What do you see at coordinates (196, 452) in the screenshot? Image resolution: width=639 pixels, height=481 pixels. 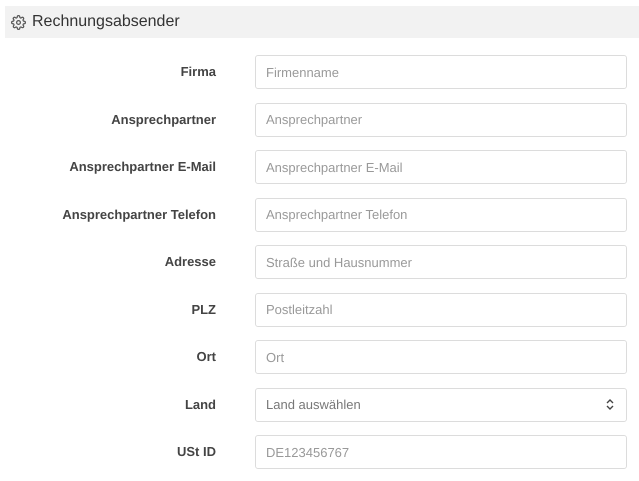 I see `field-label: USt ID` at bounding box center [196, 452].